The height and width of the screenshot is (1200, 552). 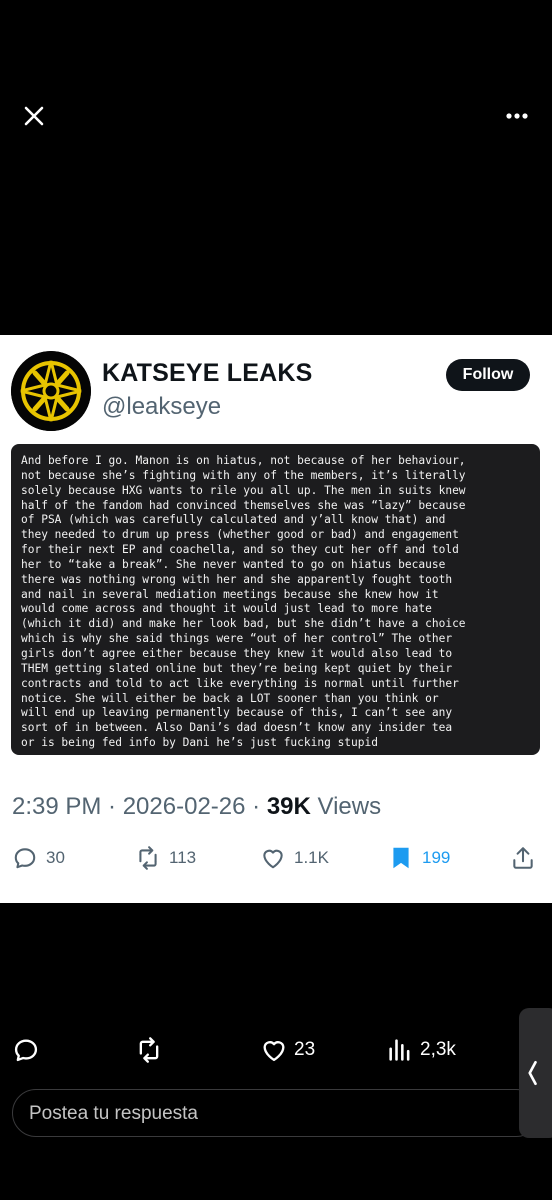 What do you see at coordinates (399, 1050) in the screenshot?
I see `views-bar-chart-icon` at bounding box center [399, 1050].